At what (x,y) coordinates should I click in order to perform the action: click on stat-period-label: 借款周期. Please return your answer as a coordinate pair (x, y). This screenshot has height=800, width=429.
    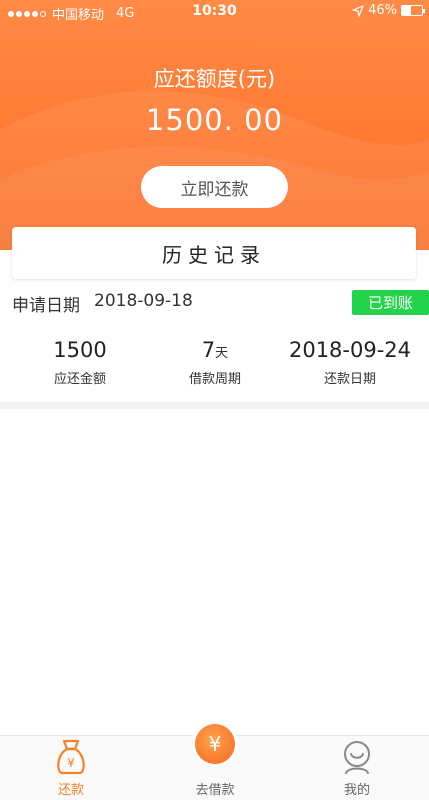
    Looking at the image, I should click on (214, 379).